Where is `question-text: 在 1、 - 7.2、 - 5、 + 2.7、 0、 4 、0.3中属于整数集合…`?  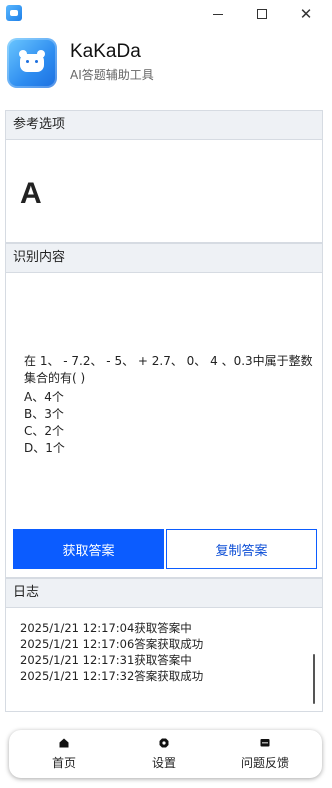 question-text: 在 1、 - 7.2、 - 5、 + 2.7、 0、 4 、0.3中属于整数集合… is located at coordinates (169, 405).